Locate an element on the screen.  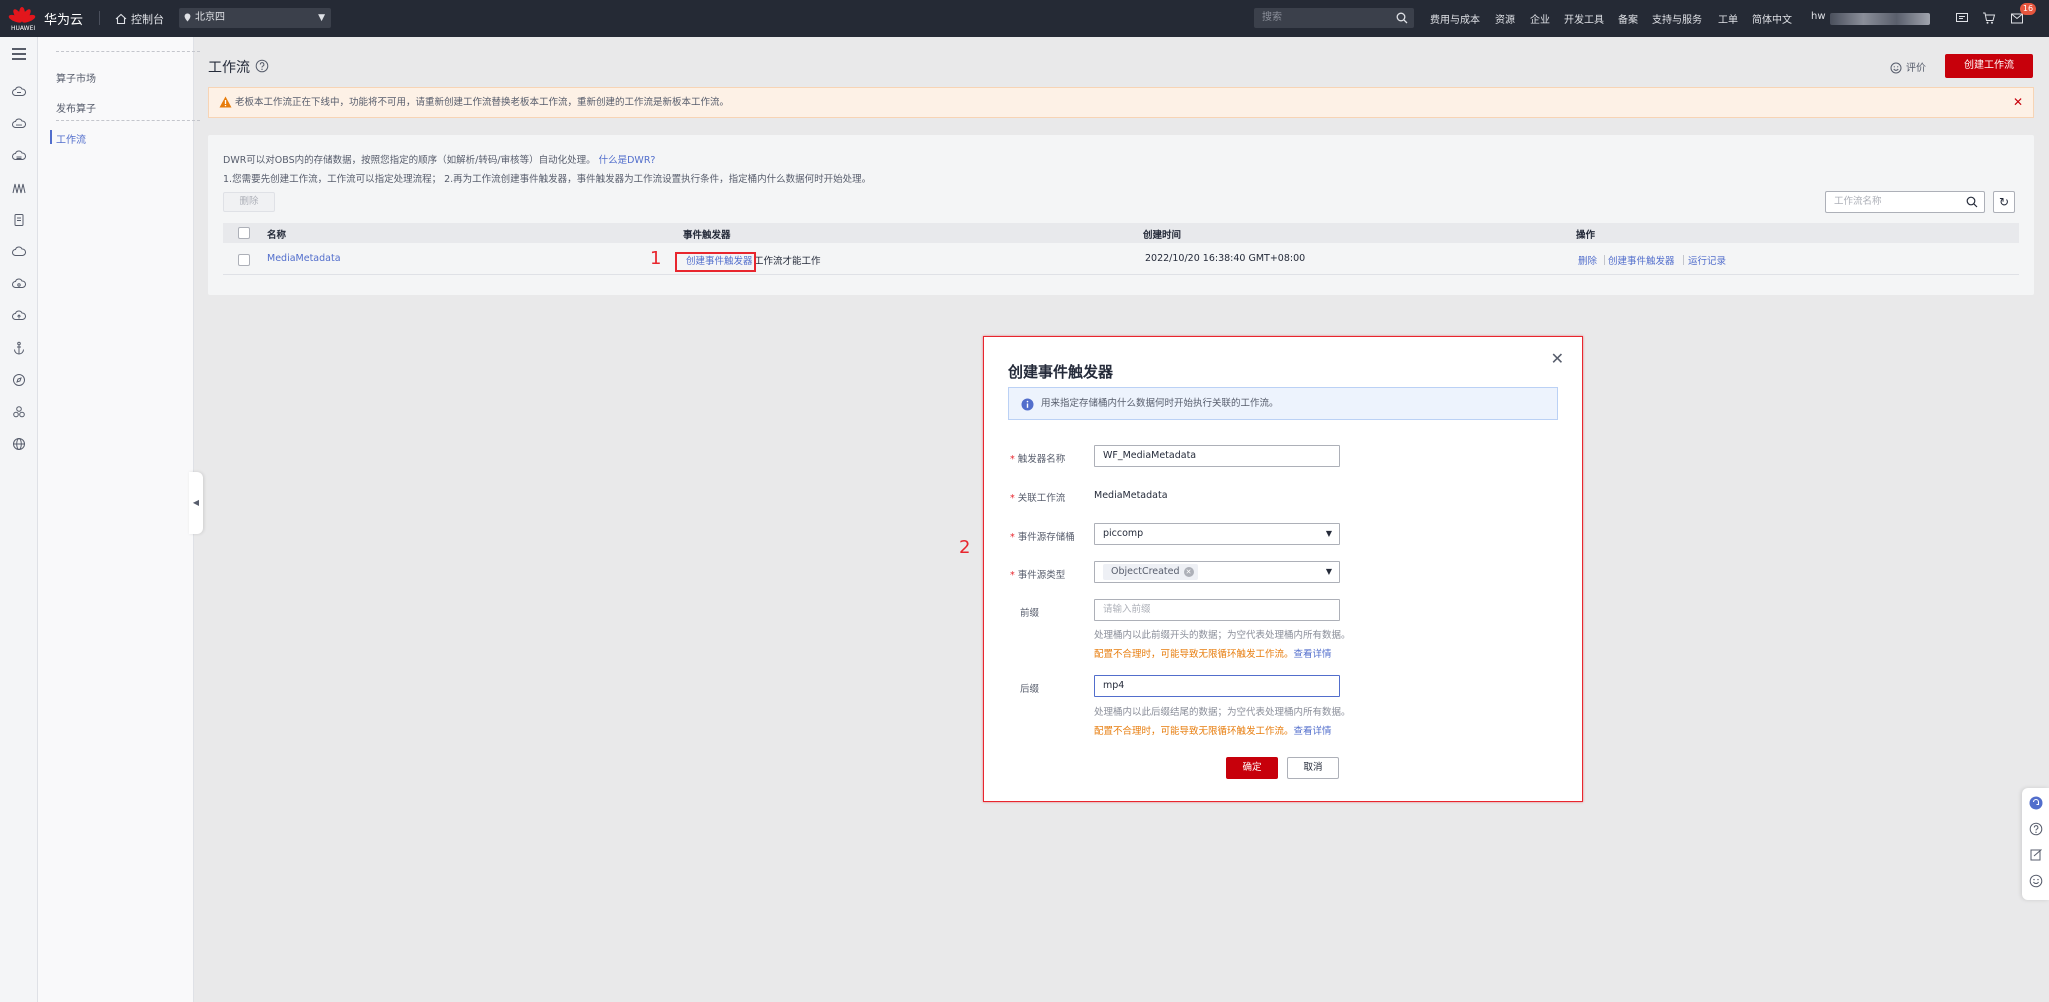
info-icon is located at coordinates (1027, 404).